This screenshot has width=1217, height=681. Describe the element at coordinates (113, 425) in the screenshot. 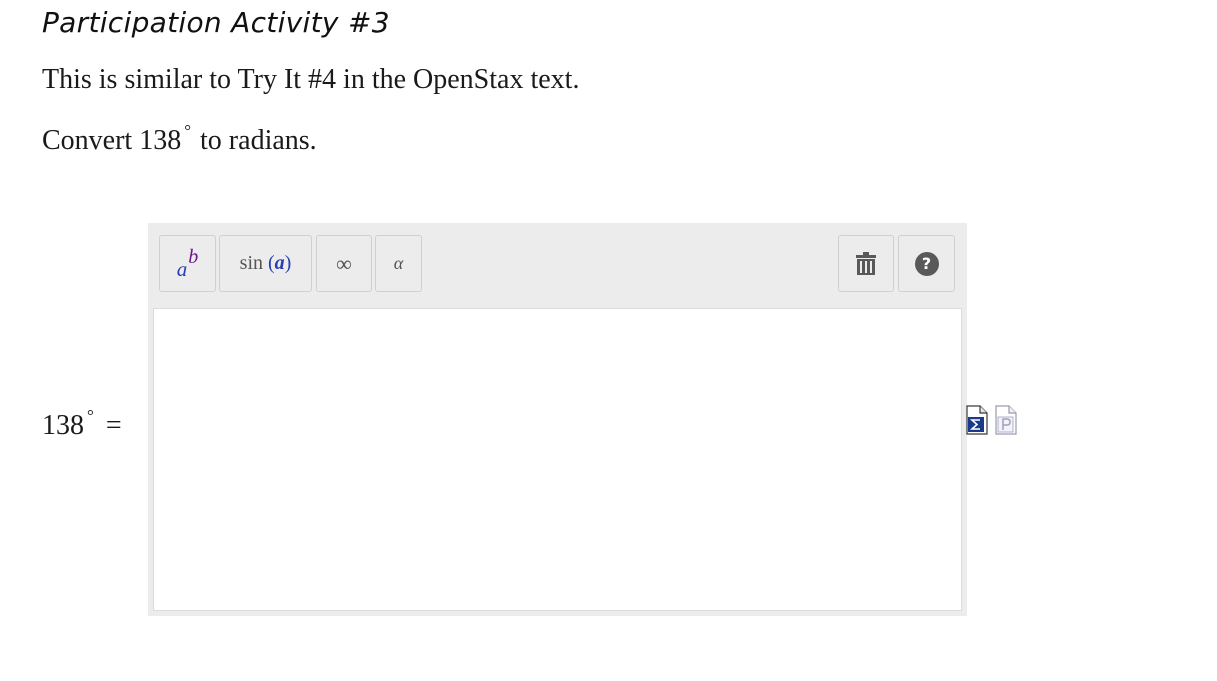

I see `equals-sign: =` at that location.